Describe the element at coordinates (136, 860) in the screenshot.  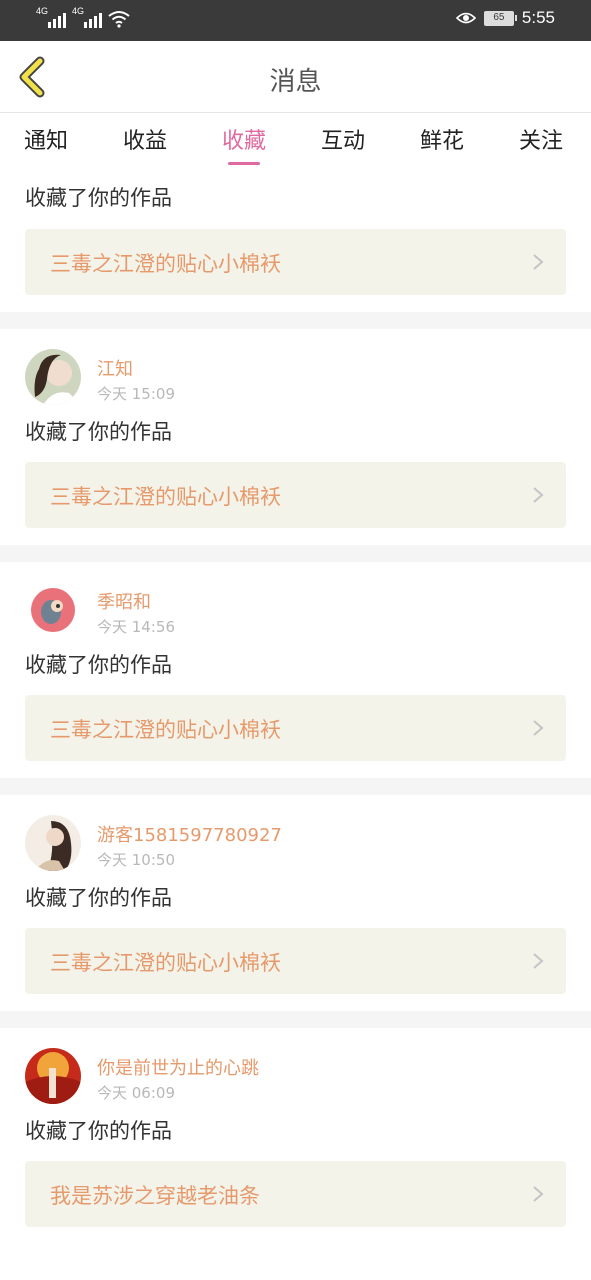
I see `timestamp: 今天 10:50` at that location.